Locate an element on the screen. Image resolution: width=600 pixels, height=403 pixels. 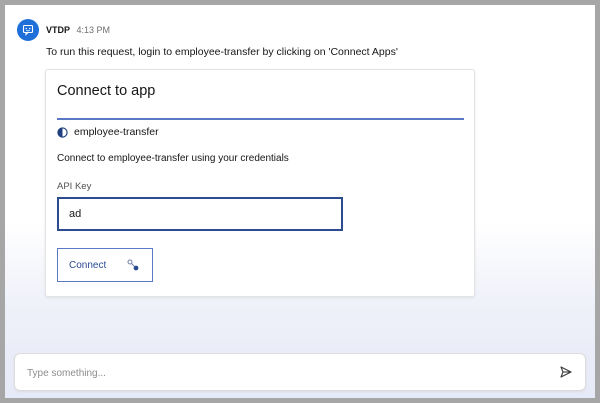
message-header: VTDP 4:13 PM is located at coordinates (78, 30).